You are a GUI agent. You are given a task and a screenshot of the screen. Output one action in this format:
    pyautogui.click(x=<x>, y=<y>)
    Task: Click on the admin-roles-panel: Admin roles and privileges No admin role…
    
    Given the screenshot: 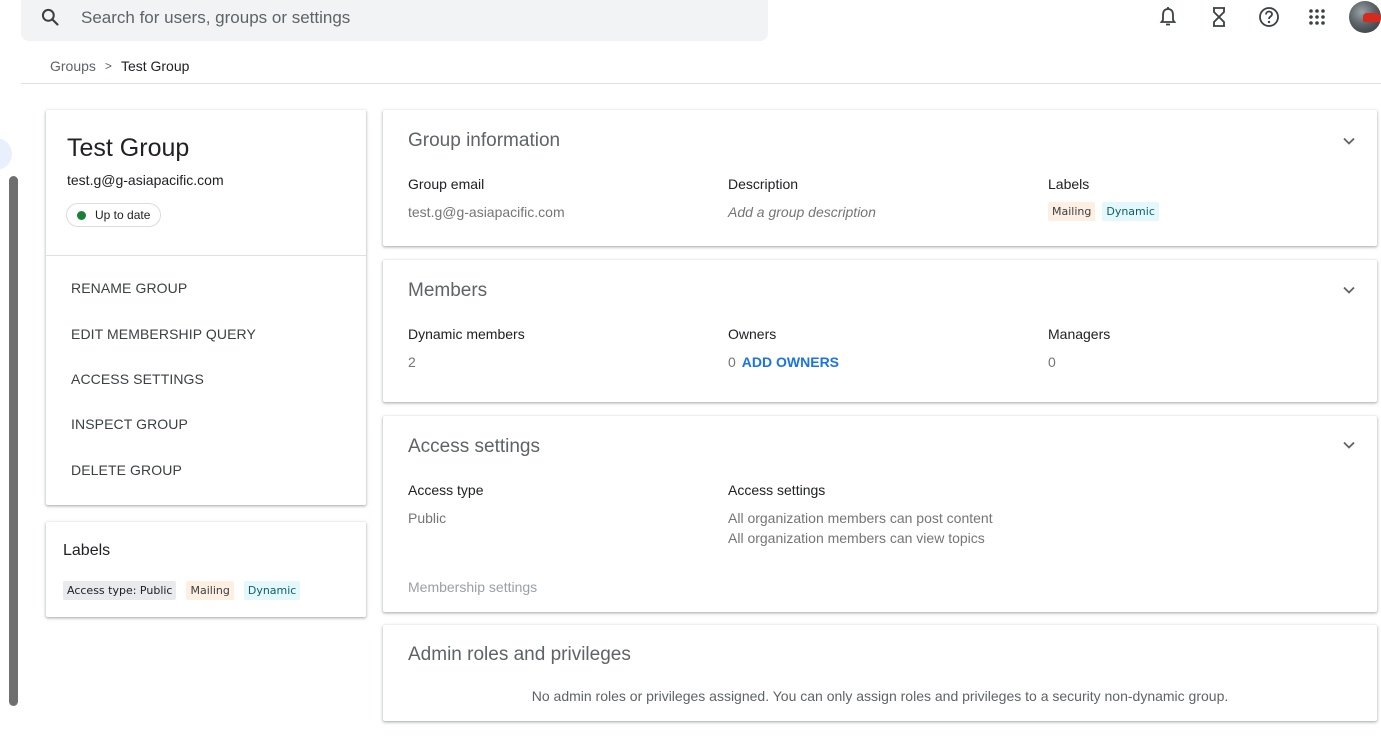 What is the action you would take?
    pyautogui.click(x=880, y=673)
    